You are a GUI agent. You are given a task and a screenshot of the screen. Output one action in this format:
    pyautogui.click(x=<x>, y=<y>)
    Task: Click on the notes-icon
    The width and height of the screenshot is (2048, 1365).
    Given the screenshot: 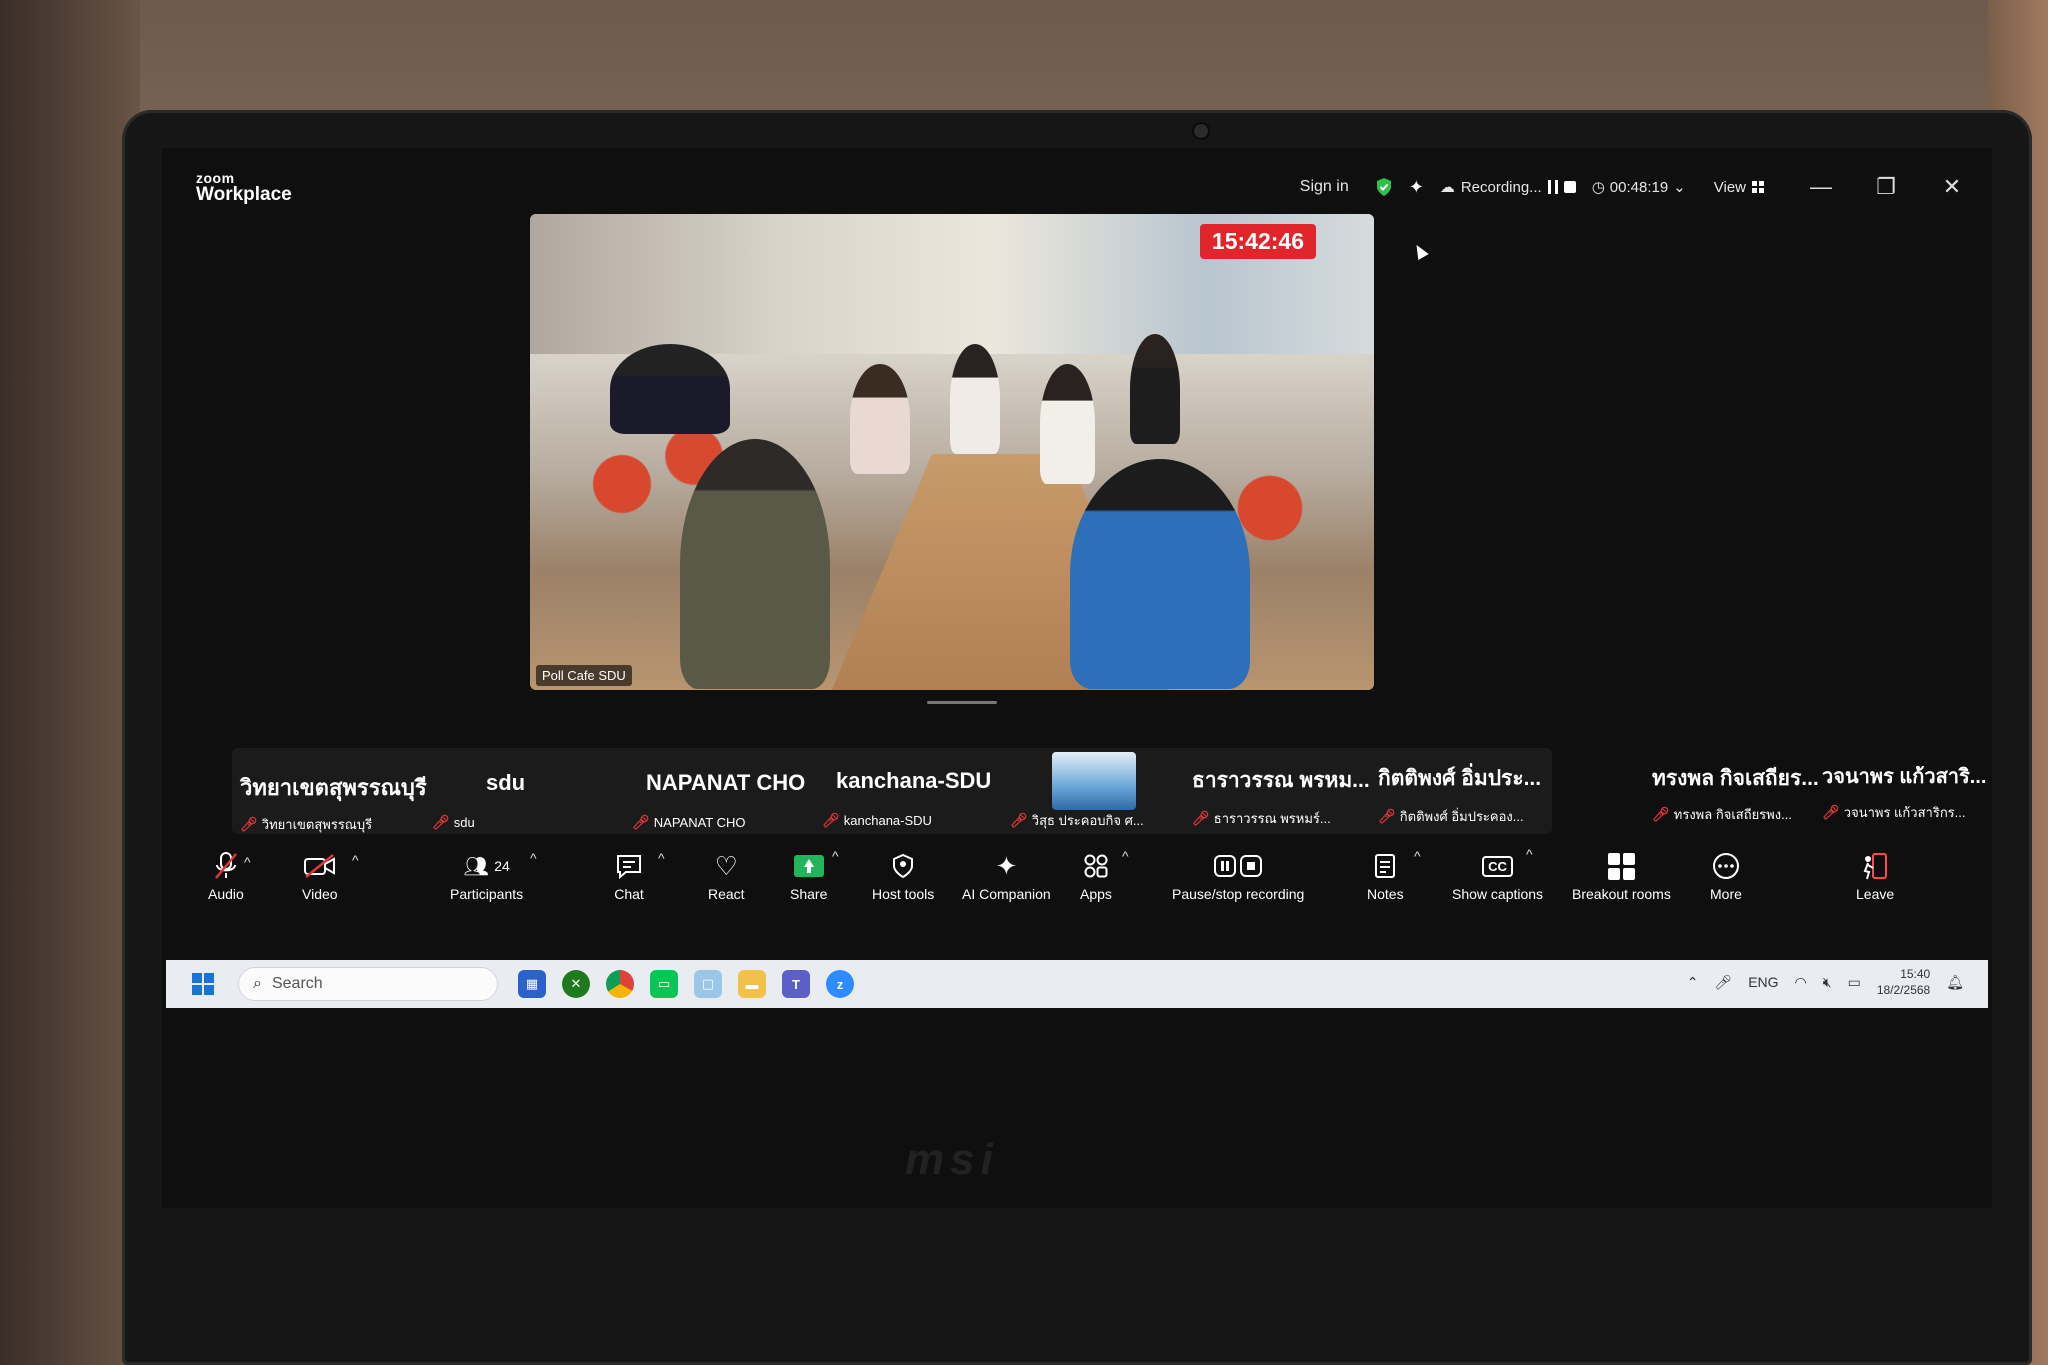 What is the action you would take?
    pyautogui.click(x=1385, y=866)
    